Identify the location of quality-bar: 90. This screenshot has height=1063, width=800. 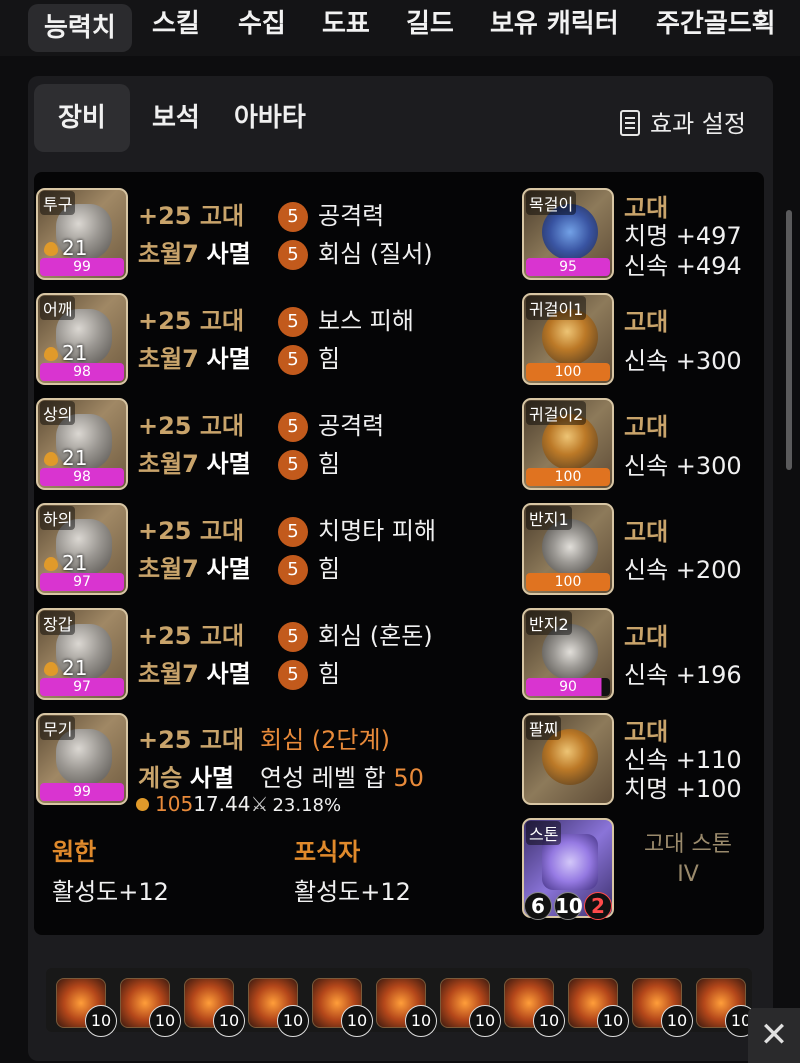
(568, 687).